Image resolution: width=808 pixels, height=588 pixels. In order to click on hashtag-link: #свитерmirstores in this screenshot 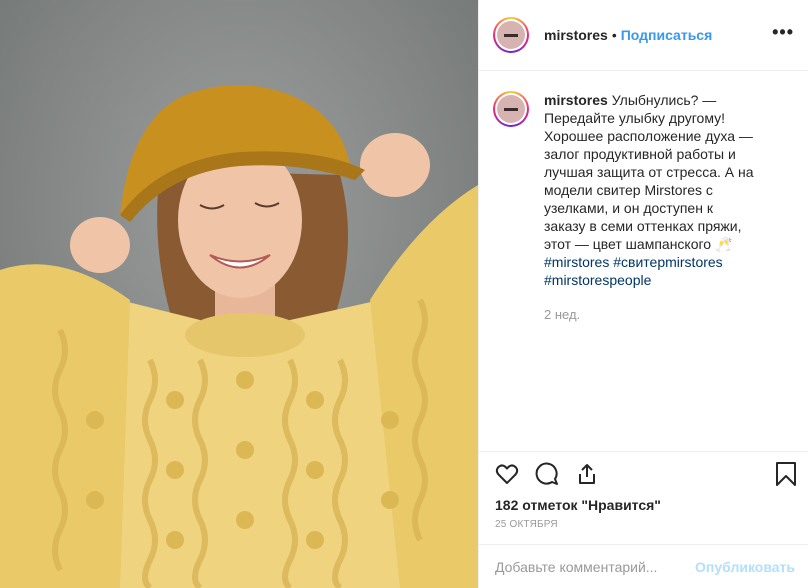, I will do `click(667, 262)`.